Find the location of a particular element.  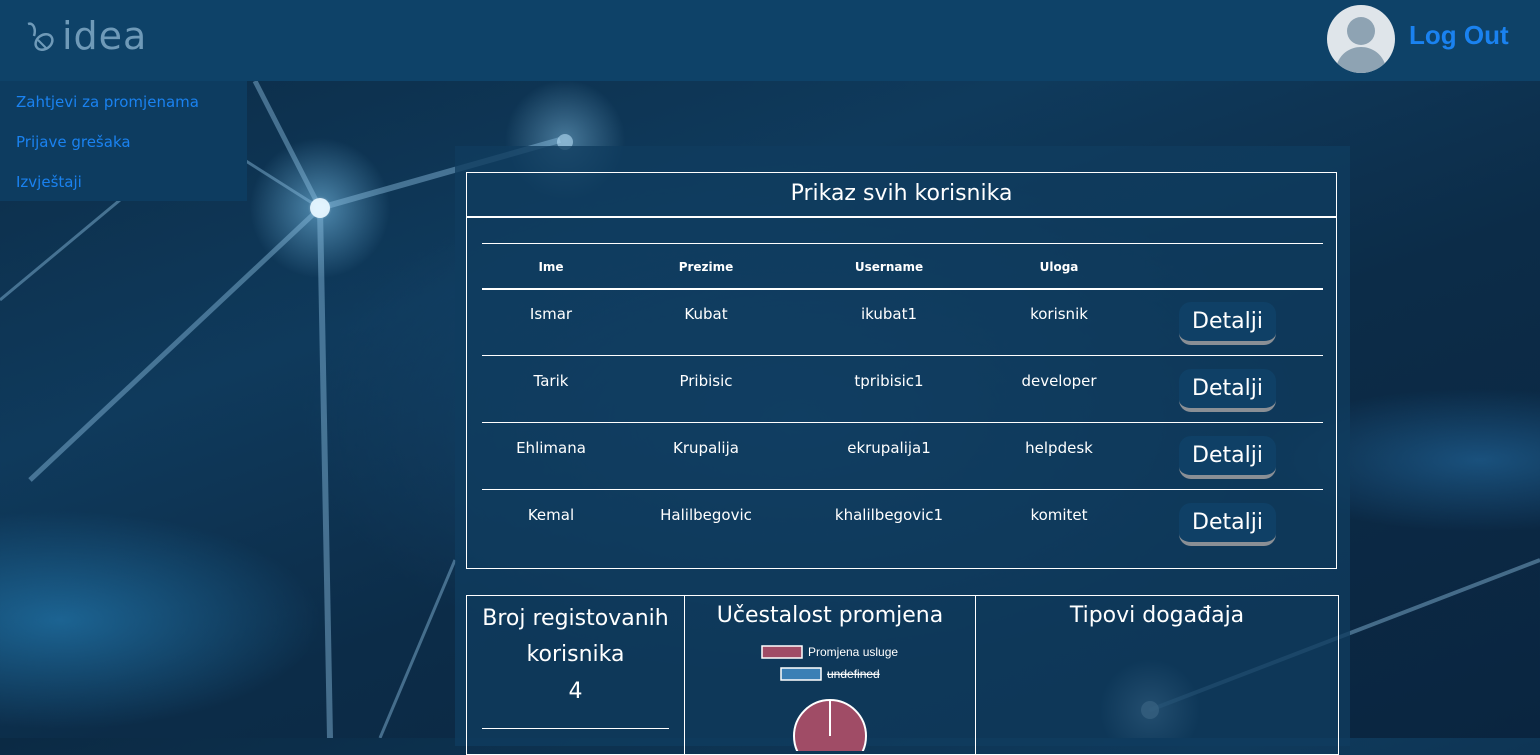

column-header-ime: Ime is located at coordinates (551, 267).